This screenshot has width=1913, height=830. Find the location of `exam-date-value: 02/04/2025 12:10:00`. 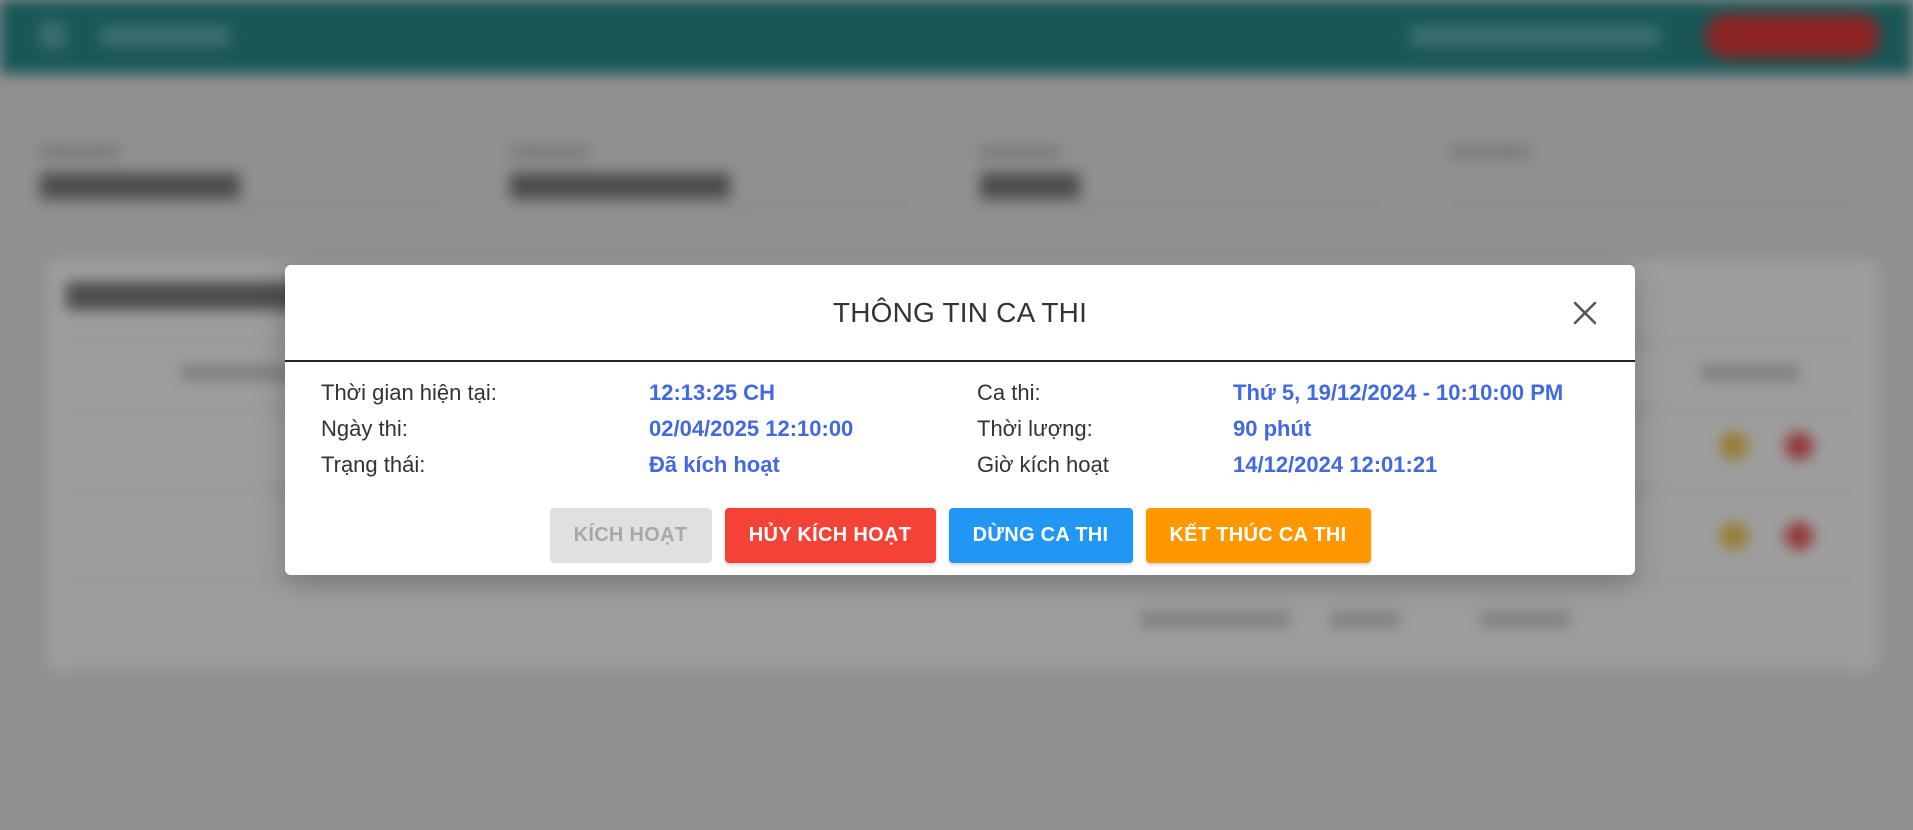

exam-date-value: 02/04/2025 12:10:00 is located at coordinates (751, 428).